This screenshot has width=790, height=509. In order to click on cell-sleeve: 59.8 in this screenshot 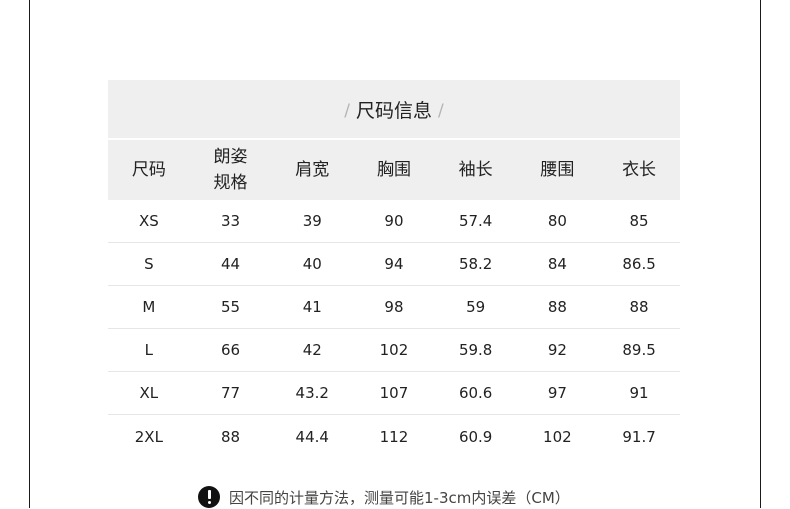, I will do `click(475, 350)`.